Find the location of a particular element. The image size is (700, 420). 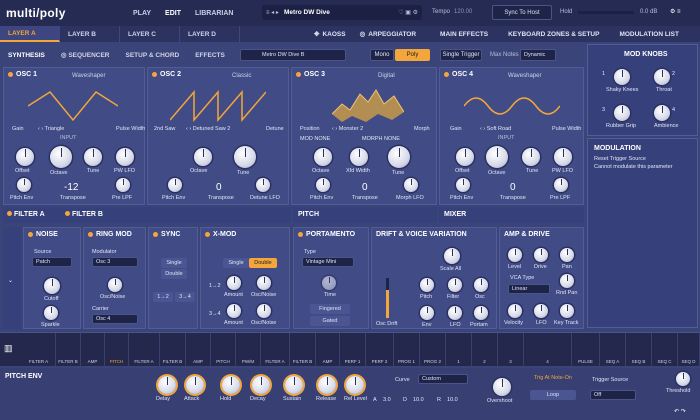

ring-mod-title: RING MOD is located at coordinates (110, 234).